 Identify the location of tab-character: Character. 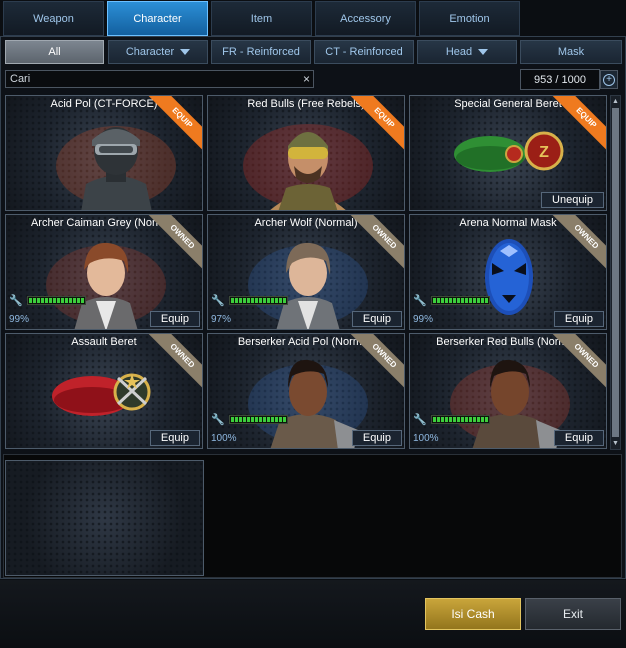
(157, 18).